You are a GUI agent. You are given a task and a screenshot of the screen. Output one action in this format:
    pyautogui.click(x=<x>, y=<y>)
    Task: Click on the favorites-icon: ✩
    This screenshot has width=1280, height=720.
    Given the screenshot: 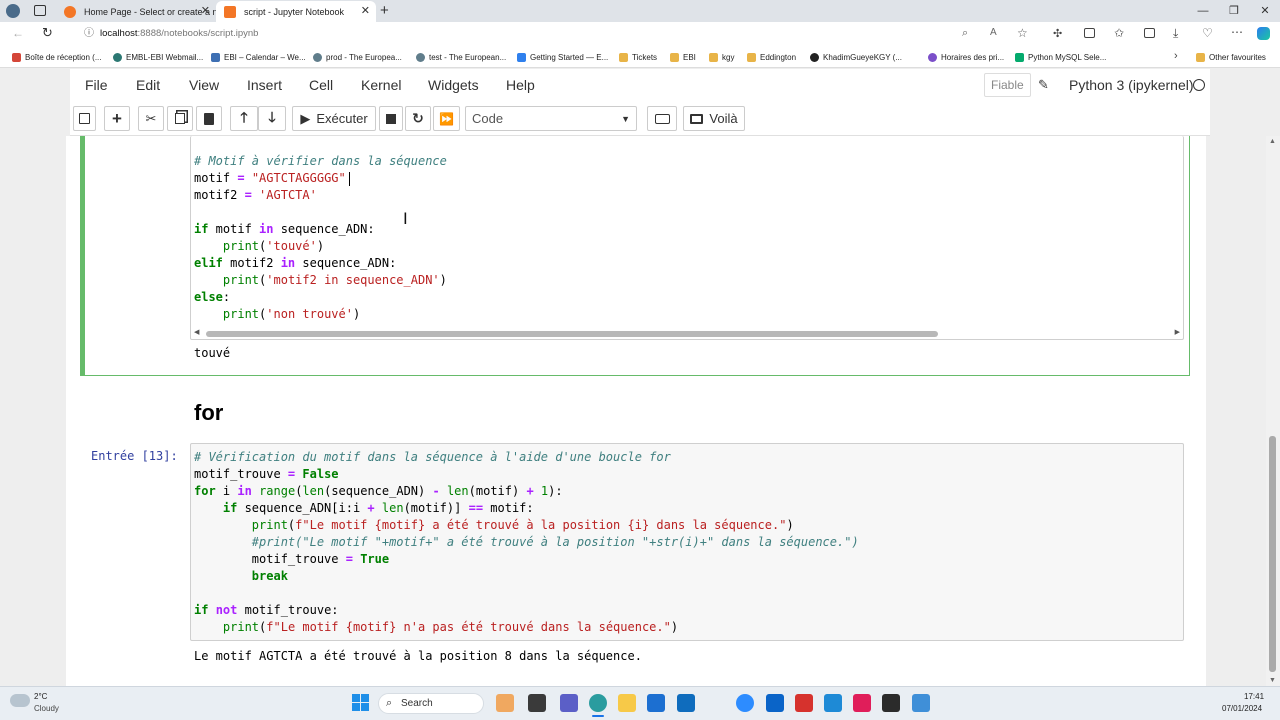 What is the action you would take?
    pyautogui.click(x=1119, y=33)
    